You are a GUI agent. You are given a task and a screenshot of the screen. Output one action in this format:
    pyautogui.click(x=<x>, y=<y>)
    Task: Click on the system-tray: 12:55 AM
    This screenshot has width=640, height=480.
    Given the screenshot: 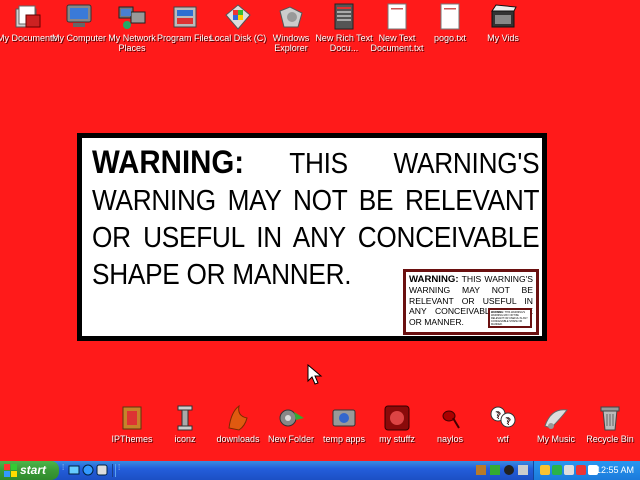 What is the action you would take?
    pyautogui.click(x=586, y=470)
    